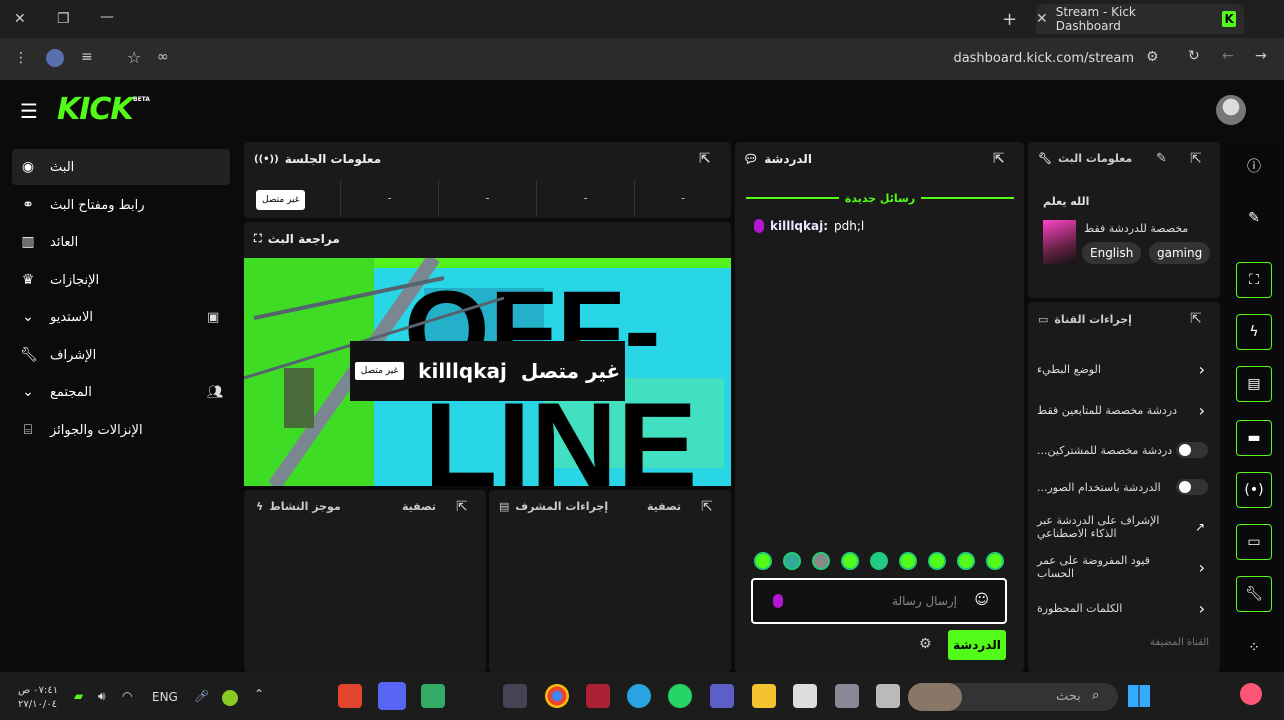  What do you see at coordinates (1192, 487) in the screenshot?
I see `emotes-only-toggle` at bounding box center [1192, 487].